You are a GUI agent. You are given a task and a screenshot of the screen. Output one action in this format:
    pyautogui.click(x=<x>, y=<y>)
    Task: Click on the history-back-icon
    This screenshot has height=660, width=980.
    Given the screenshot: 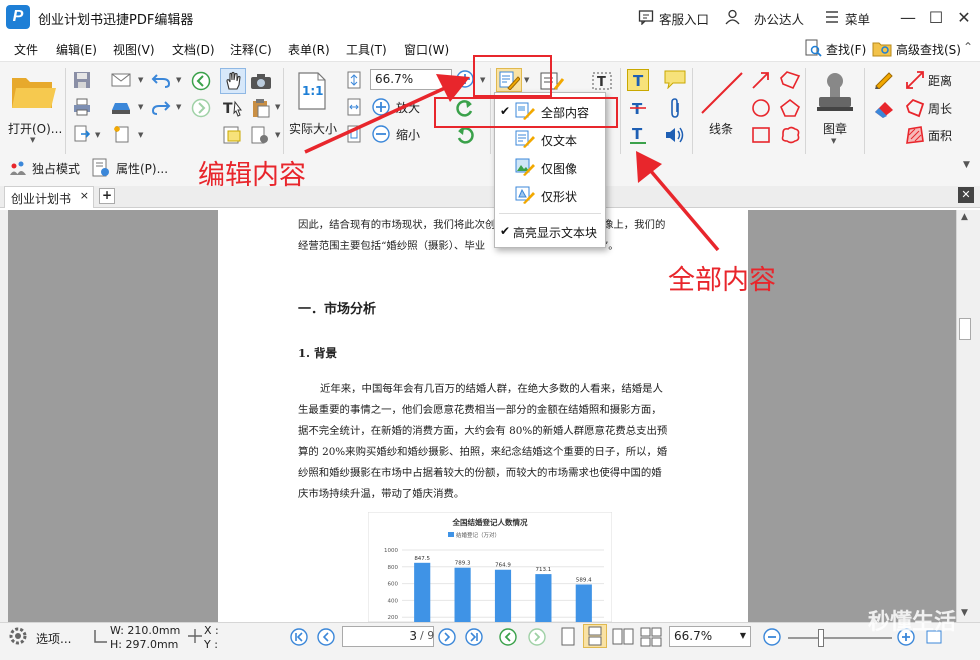 What is the action you would take?
    pyautogui.click(x=508, y=637)
    